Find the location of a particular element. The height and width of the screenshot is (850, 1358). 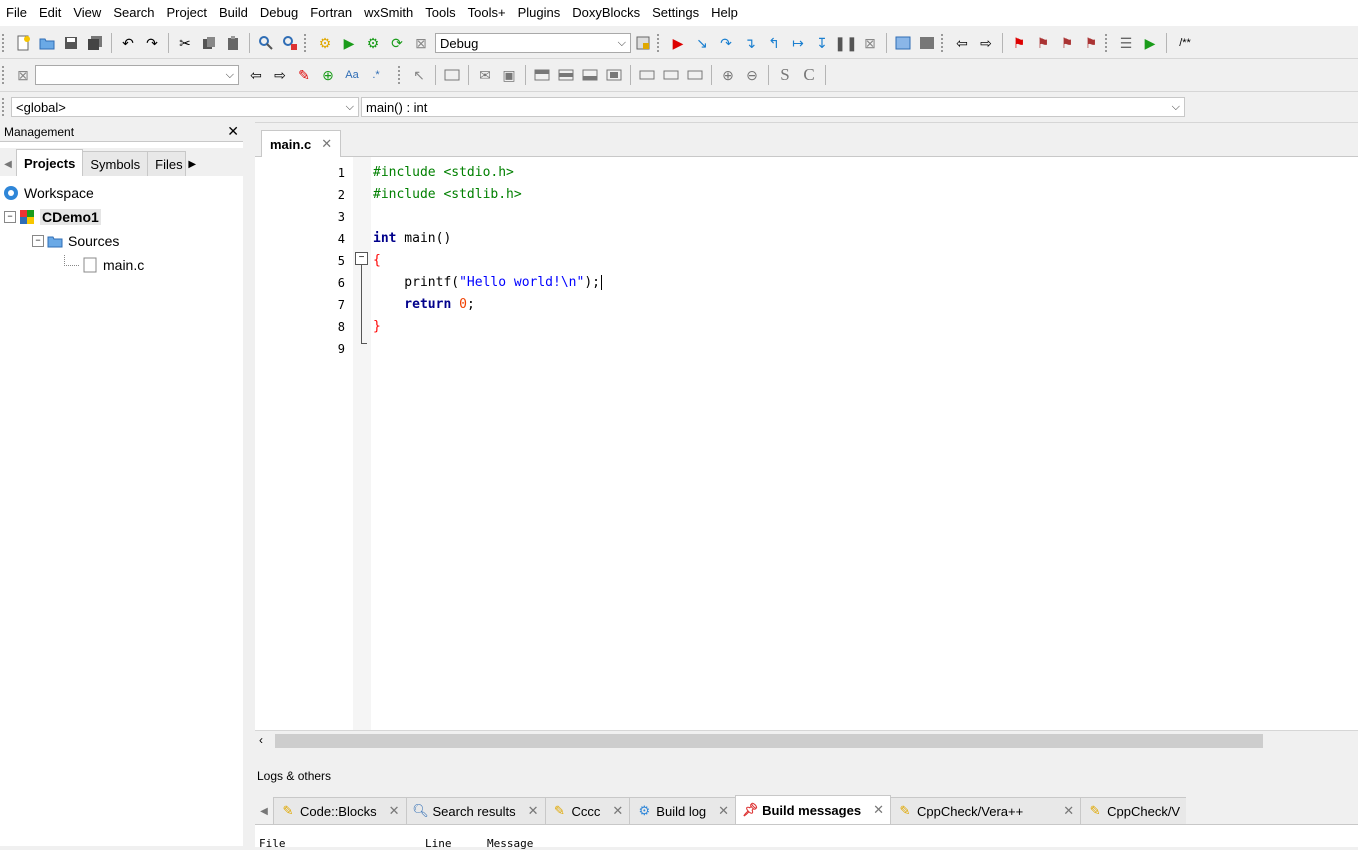

bar-fill-icon is located at coordinates (614, 75).